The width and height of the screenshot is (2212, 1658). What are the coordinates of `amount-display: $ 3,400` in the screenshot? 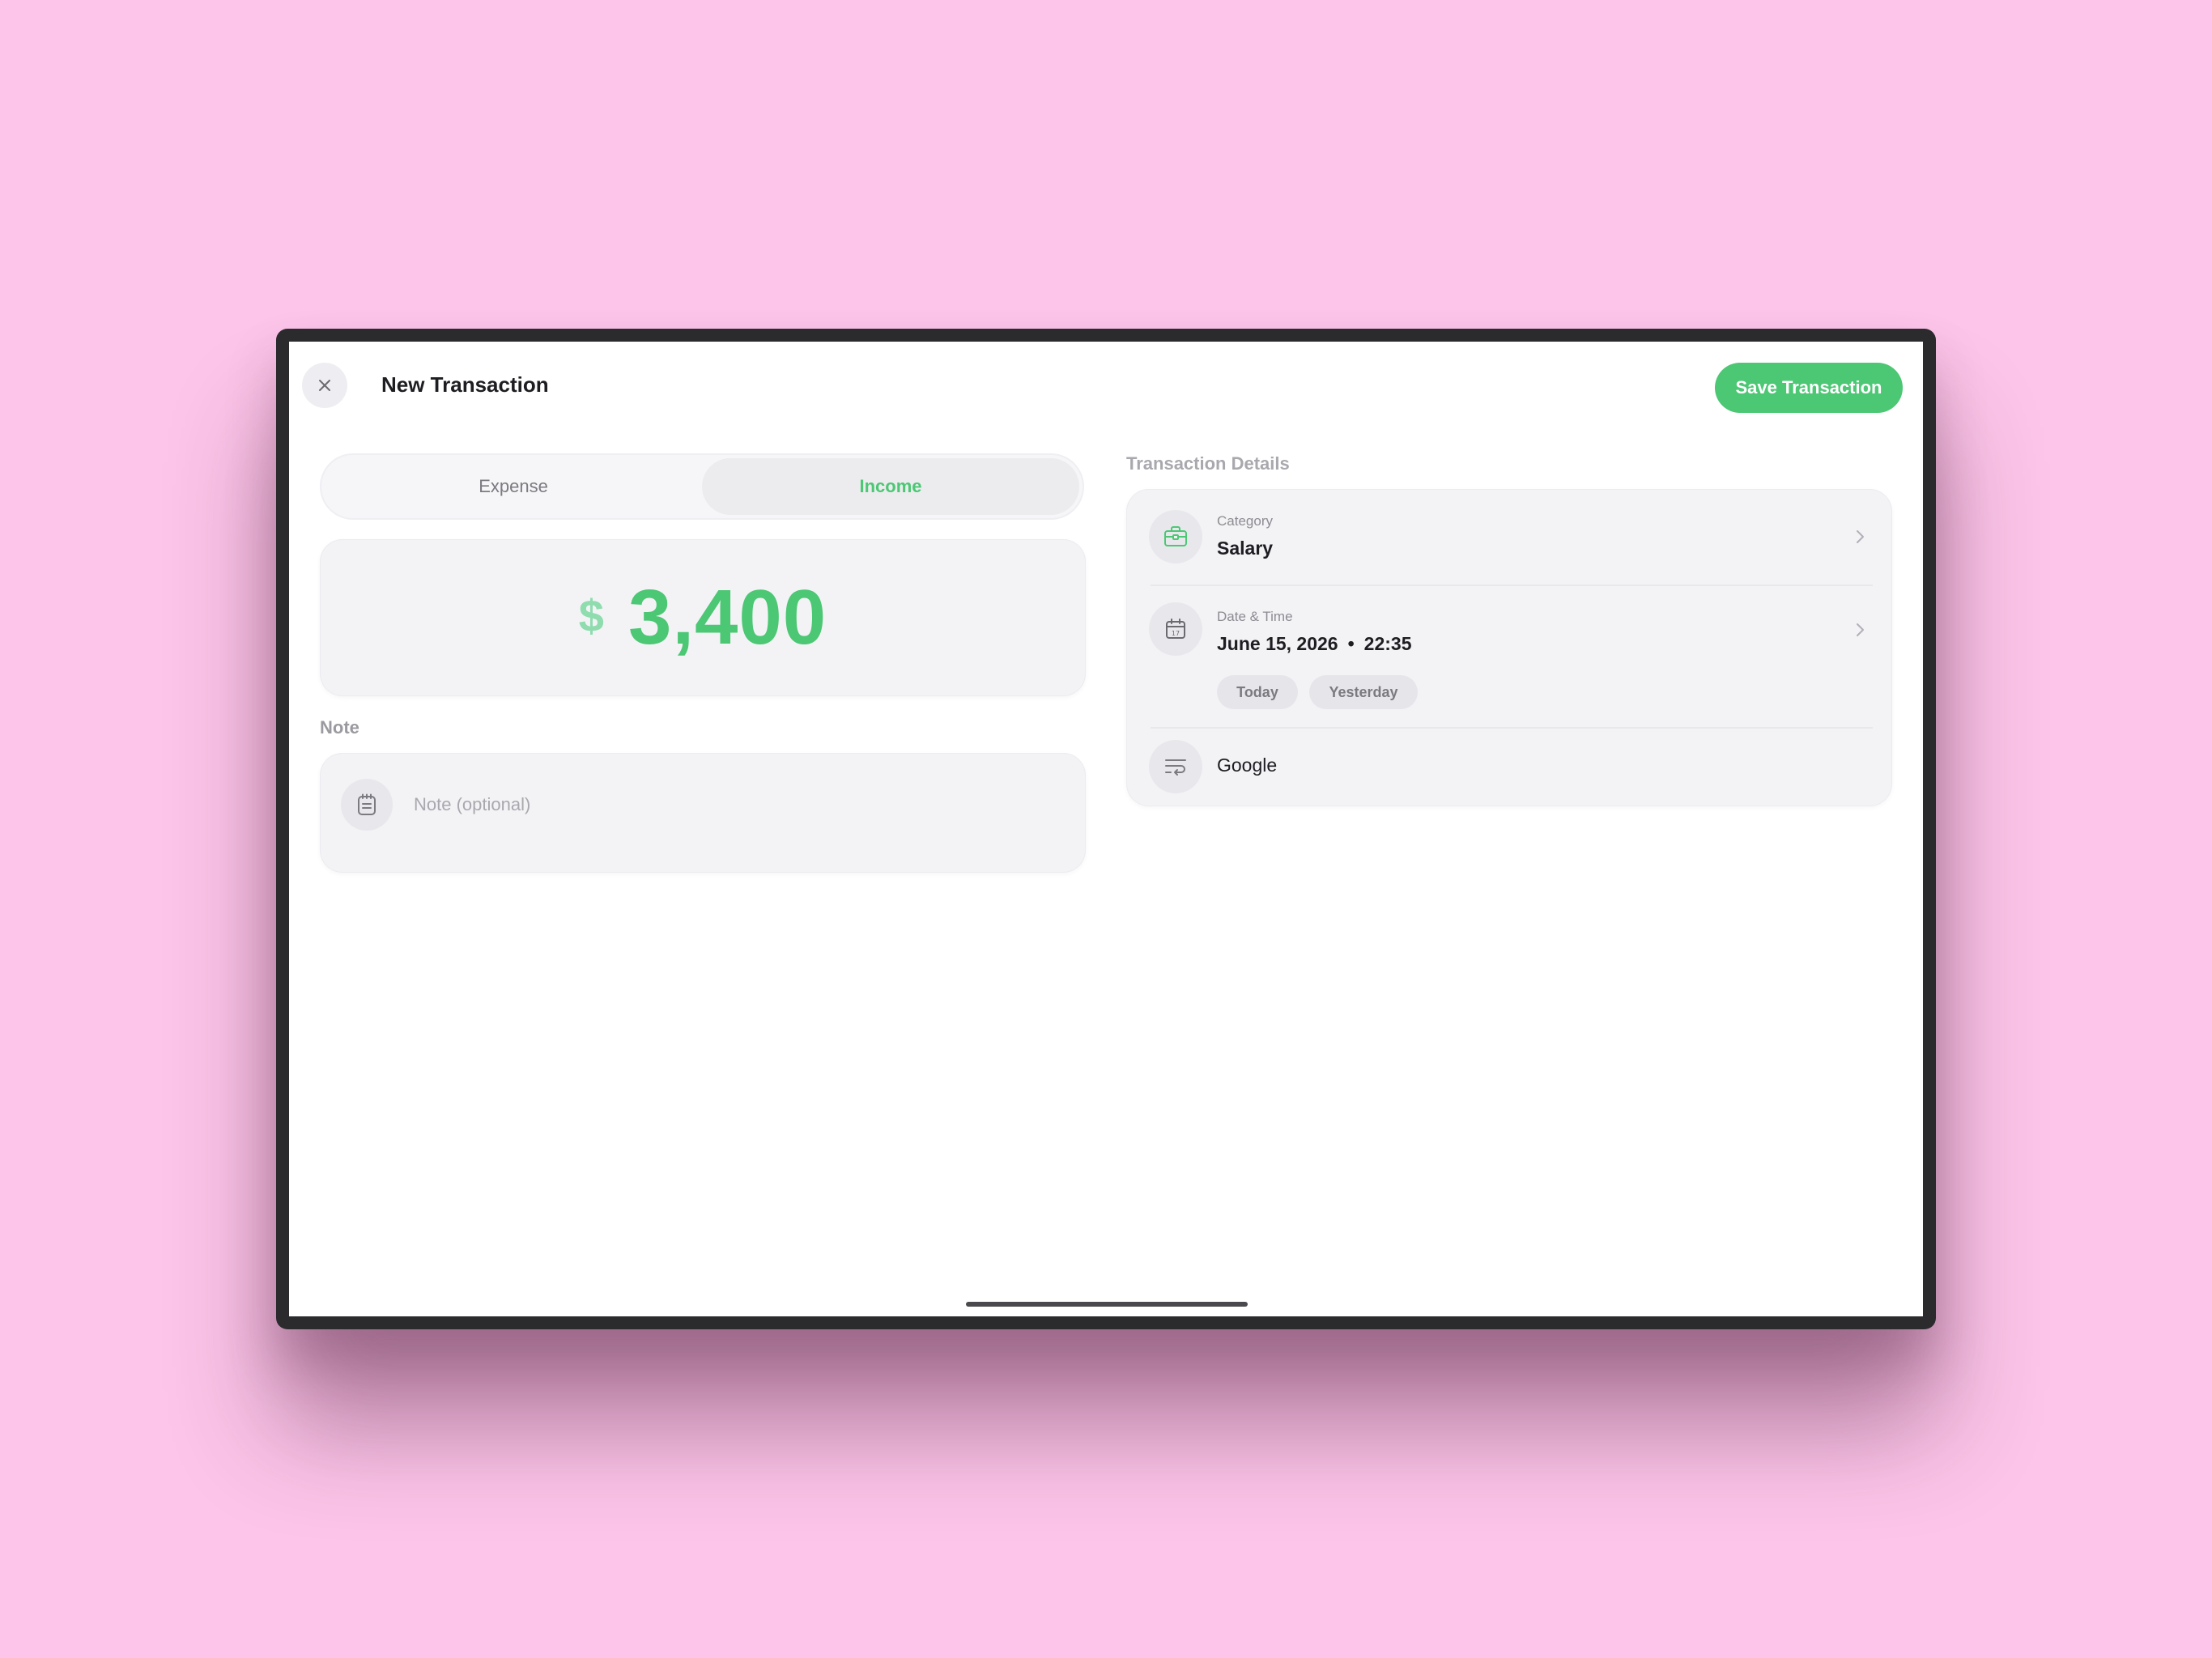 It's located at (703, 617).